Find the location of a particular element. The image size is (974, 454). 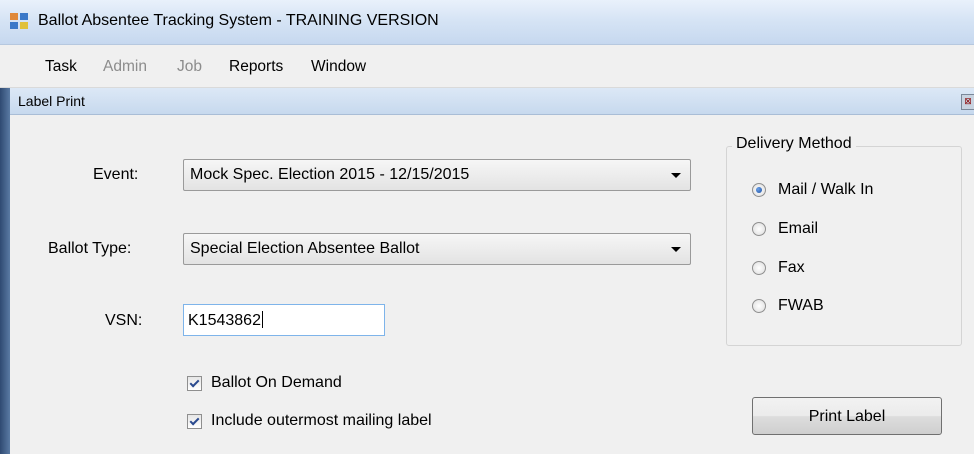

ballot-type-label: Ballot Type: is located at coordinates (90, 248).